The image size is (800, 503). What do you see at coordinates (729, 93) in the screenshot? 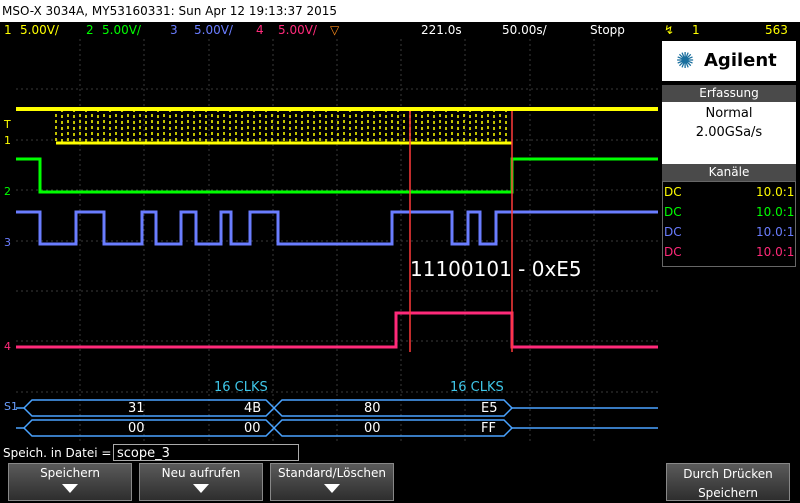
I see `acquisition-title: Erfassung` at bounding box center [729, 93].